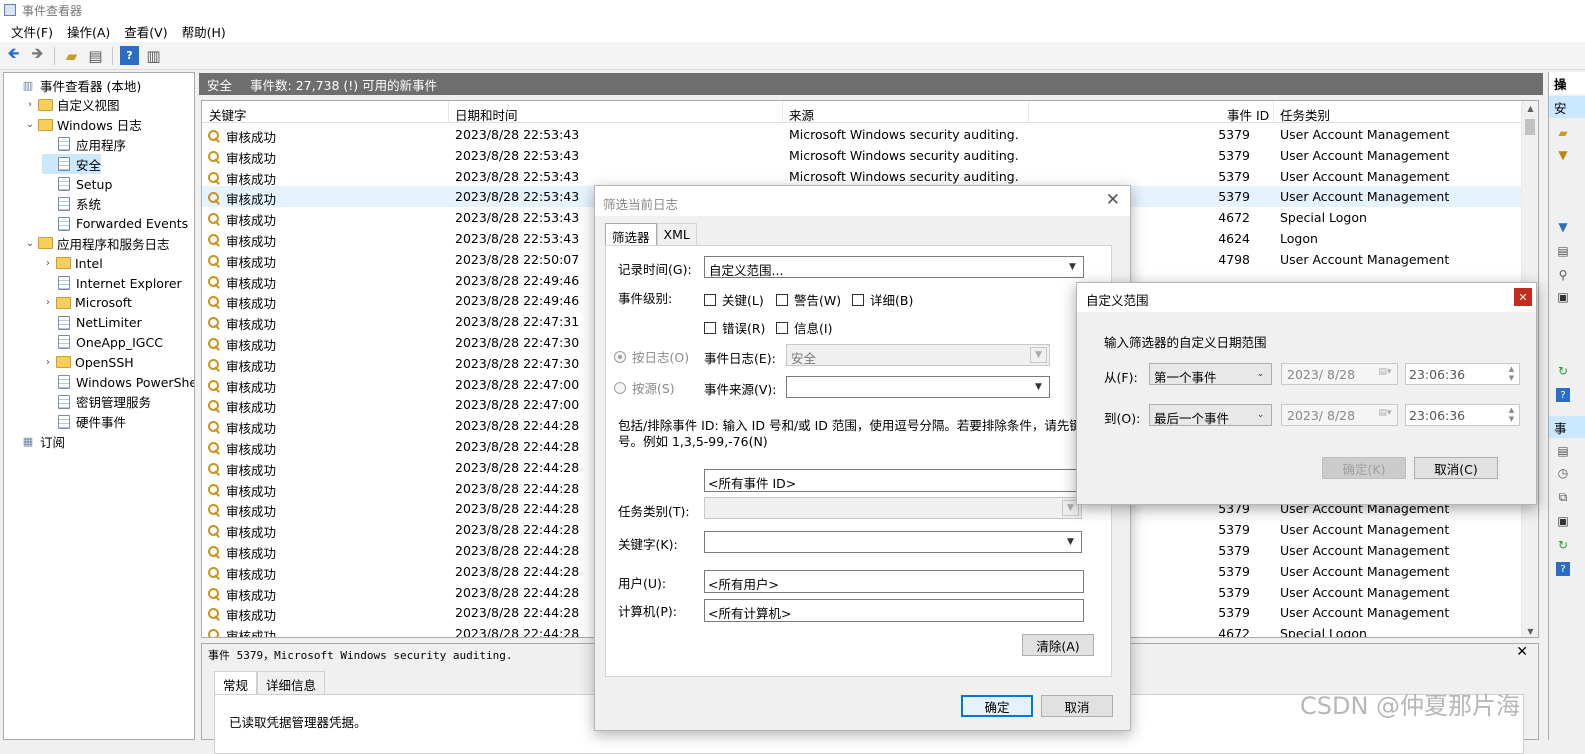 This screenshot has width=1585, height=754. Describe the element at coordinates (1567, 107) in the screenshot. I see `actions-section-security: 安` at that location.